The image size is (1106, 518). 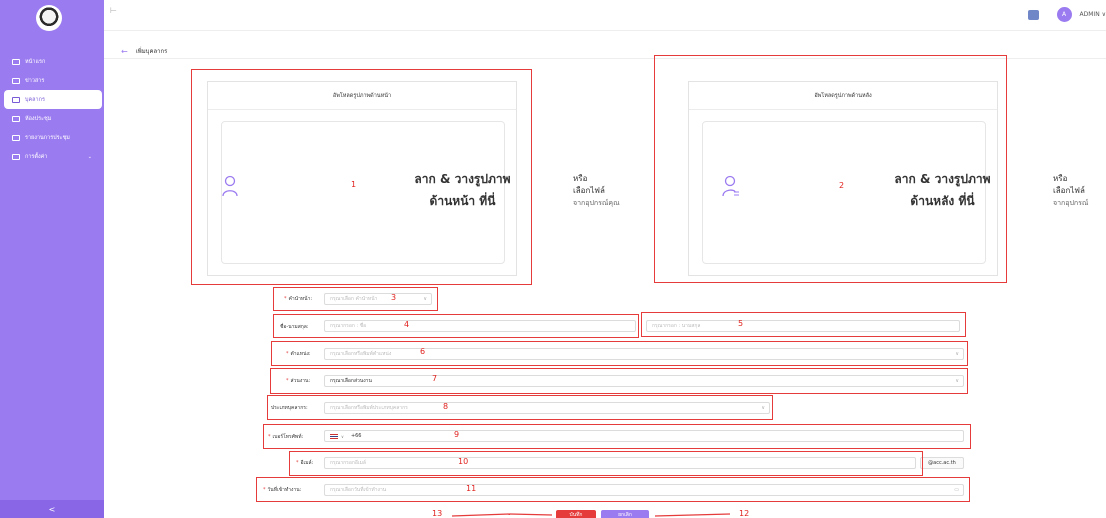 I want to click on startdate-label-text: วันที่เข้าทำงาน:, so click(x=284, y=490).